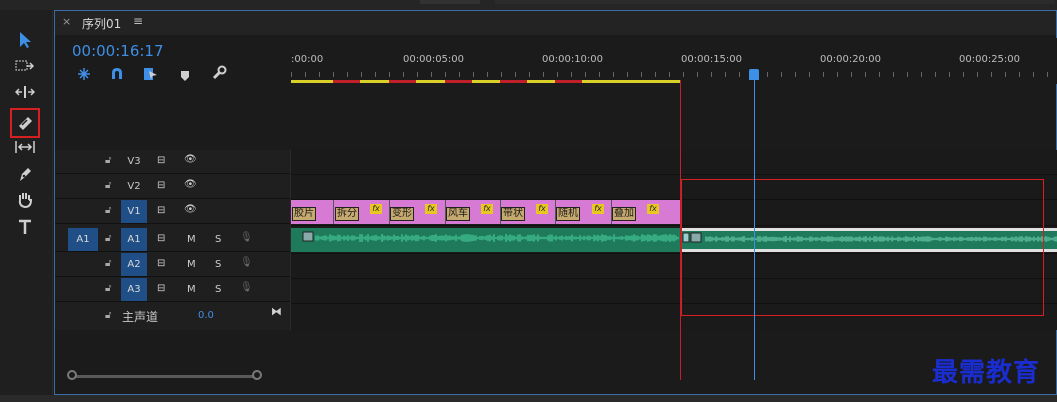  What do you see at coordinates (151, 75) in the screenshot?
I see `linked-selection-icon` at bounding box center [151, 75].